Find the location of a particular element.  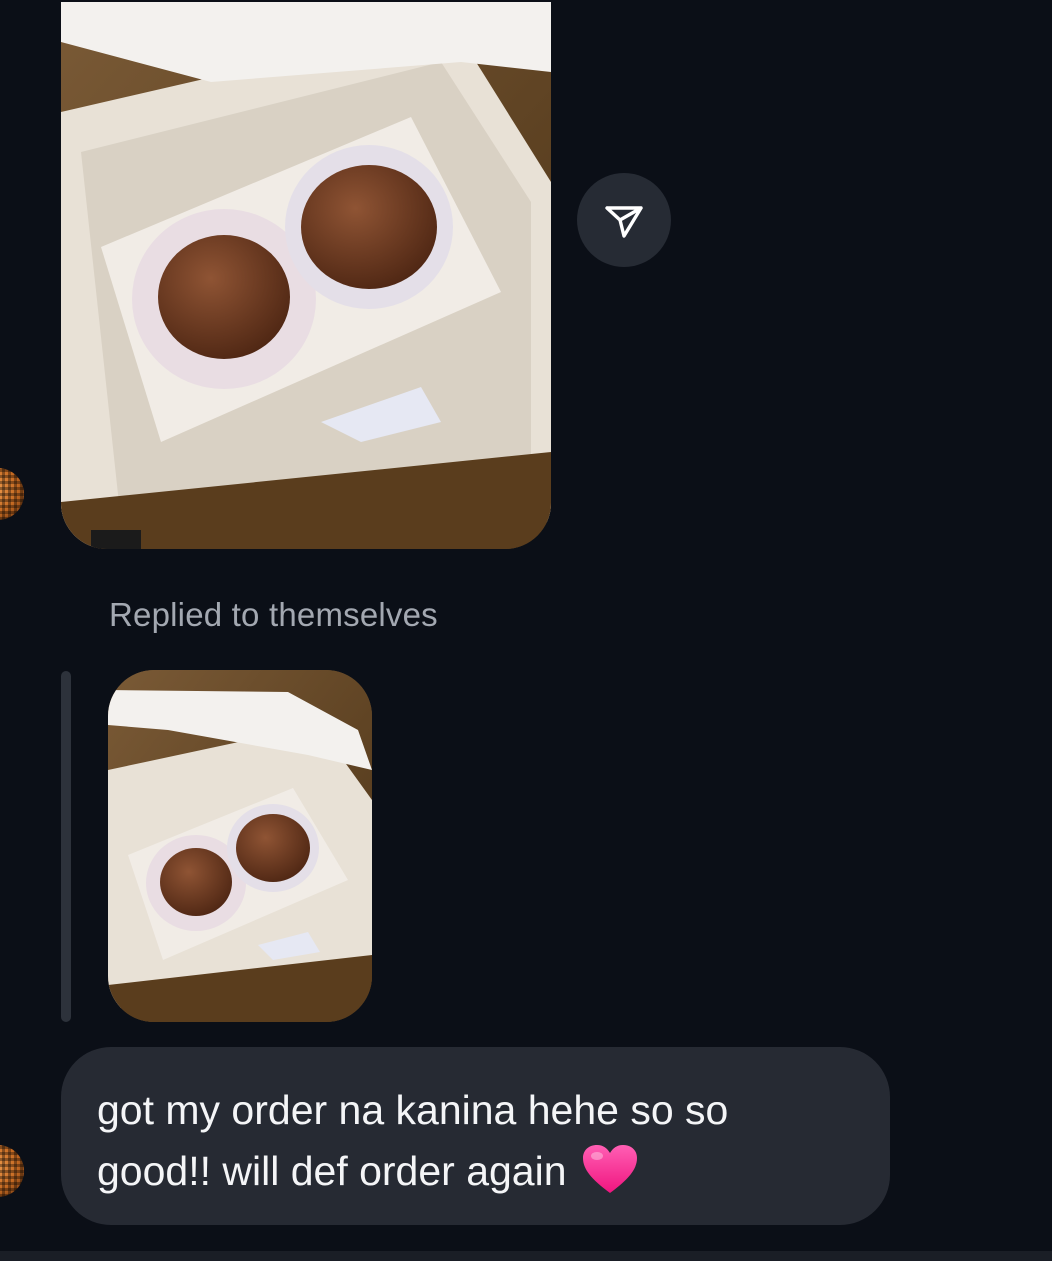

truffle-box-thumbnail is located at coordinates (240, 846).